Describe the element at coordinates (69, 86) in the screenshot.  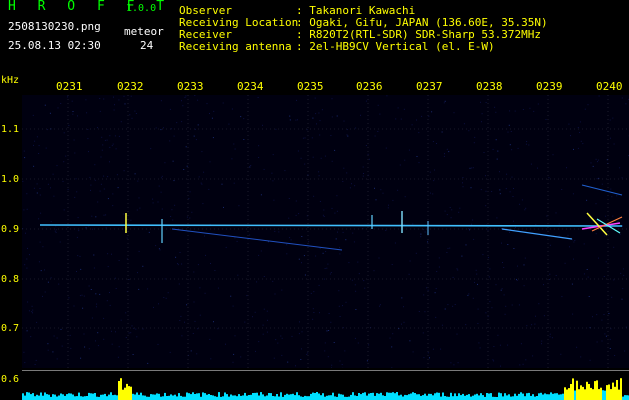
I see `time-tick: 0231` at that location.